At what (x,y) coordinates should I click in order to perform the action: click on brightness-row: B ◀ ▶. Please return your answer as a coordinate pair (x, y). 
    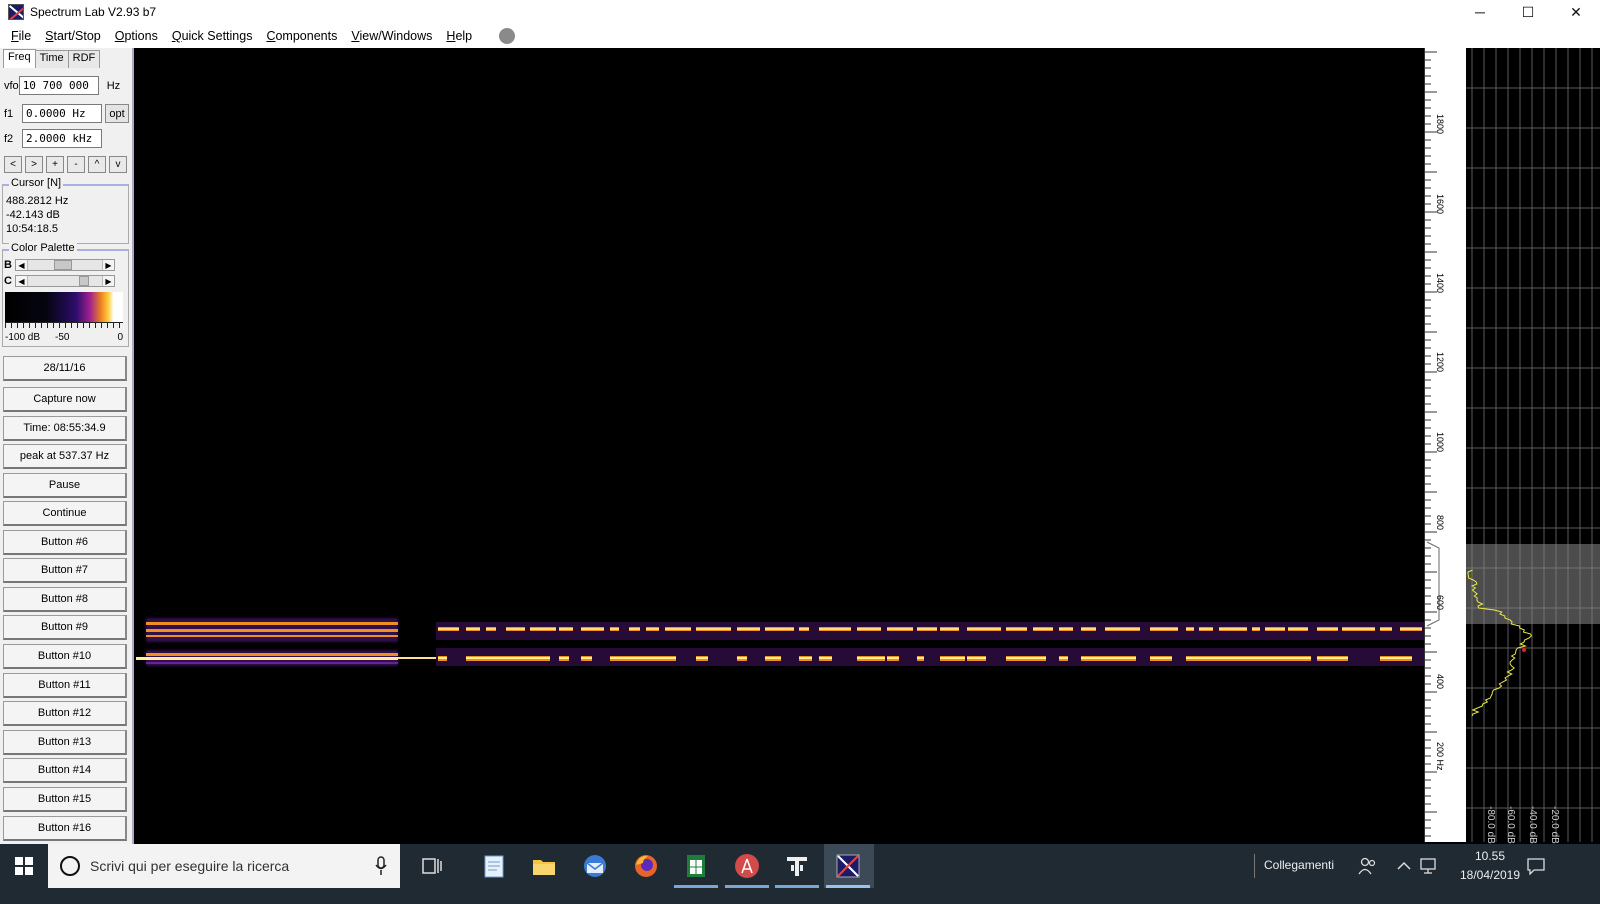
    Looking at the image, I should click on (59, 265).